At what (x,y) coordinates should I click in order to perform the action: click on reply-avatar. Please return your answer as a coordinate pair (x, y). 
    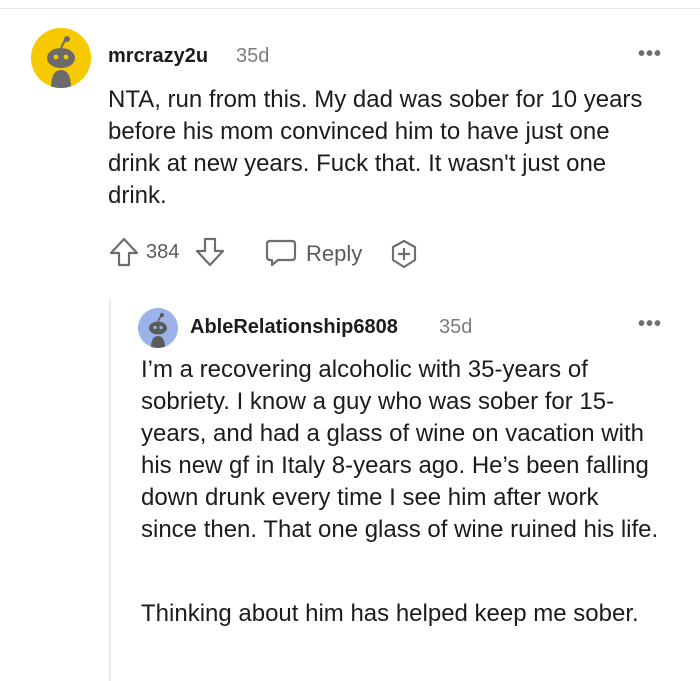
    Looking at the image, I should click on (158, 328).